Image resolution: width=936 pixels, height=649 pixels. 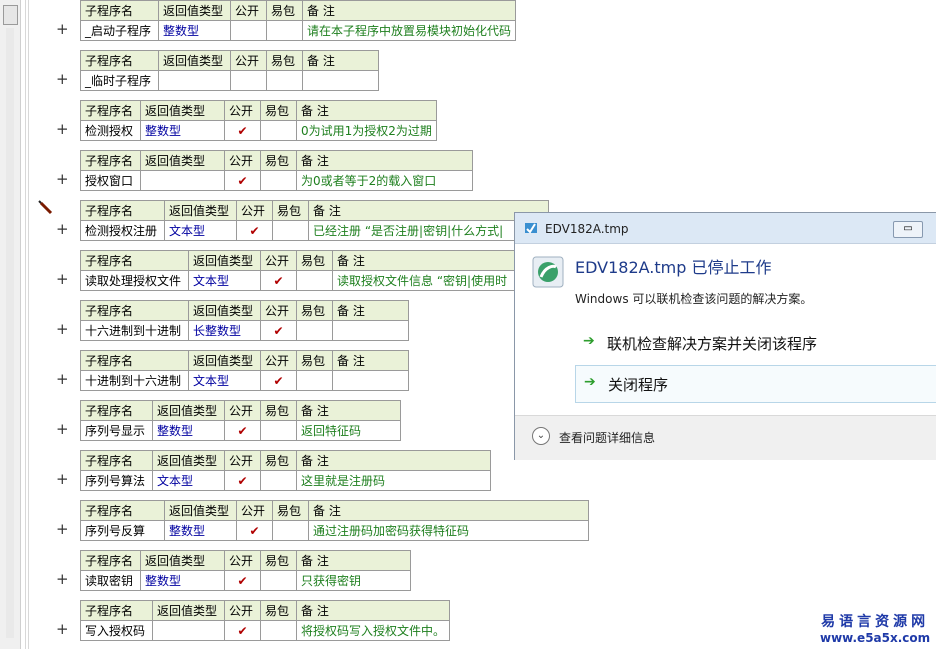 What do you see at coordinates (409, 10) in the screenshot?
I see `header-note: 备 注` at bounding box center [409, 10].